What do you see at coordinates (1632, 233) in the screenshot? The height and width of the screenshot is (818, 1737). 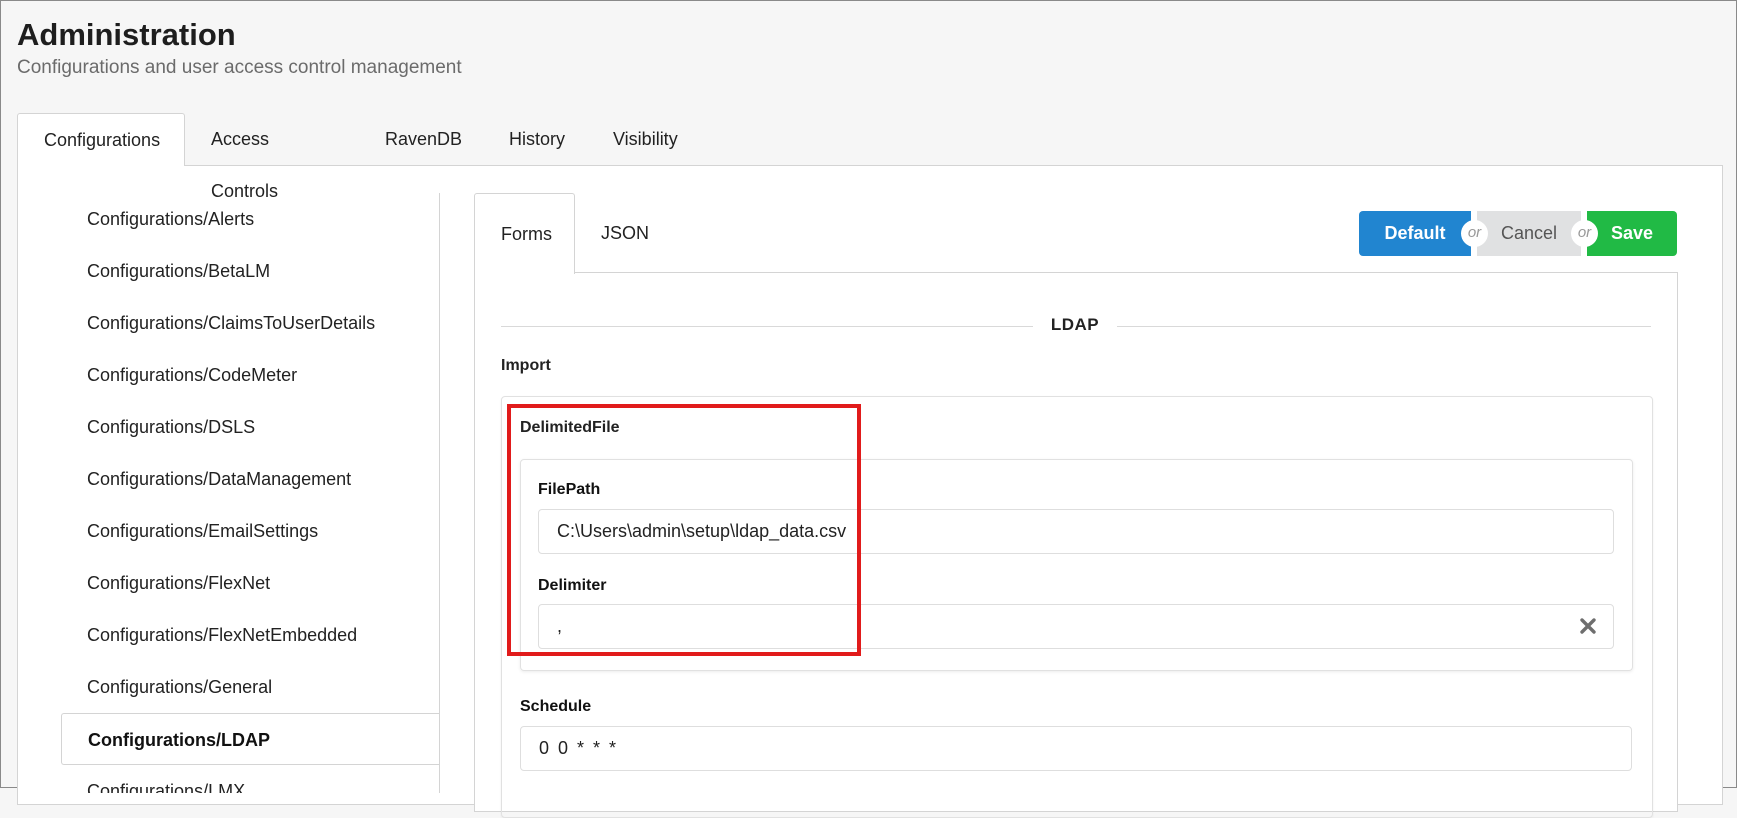 I see `save-button: Save` at bounding box center [1632, 233].